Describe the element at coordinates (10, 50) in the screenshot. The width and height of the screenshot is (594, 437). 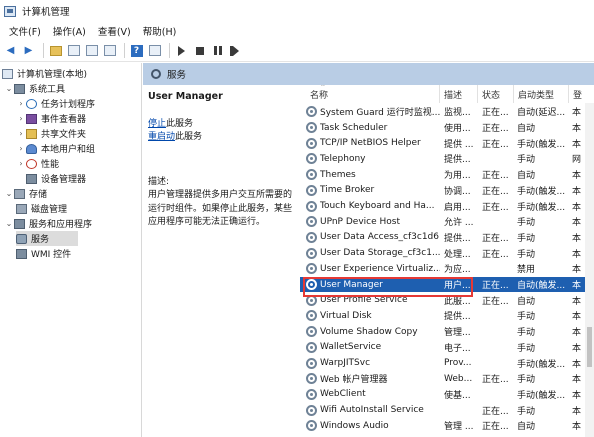
I see `back-icon: ◀` at that location.